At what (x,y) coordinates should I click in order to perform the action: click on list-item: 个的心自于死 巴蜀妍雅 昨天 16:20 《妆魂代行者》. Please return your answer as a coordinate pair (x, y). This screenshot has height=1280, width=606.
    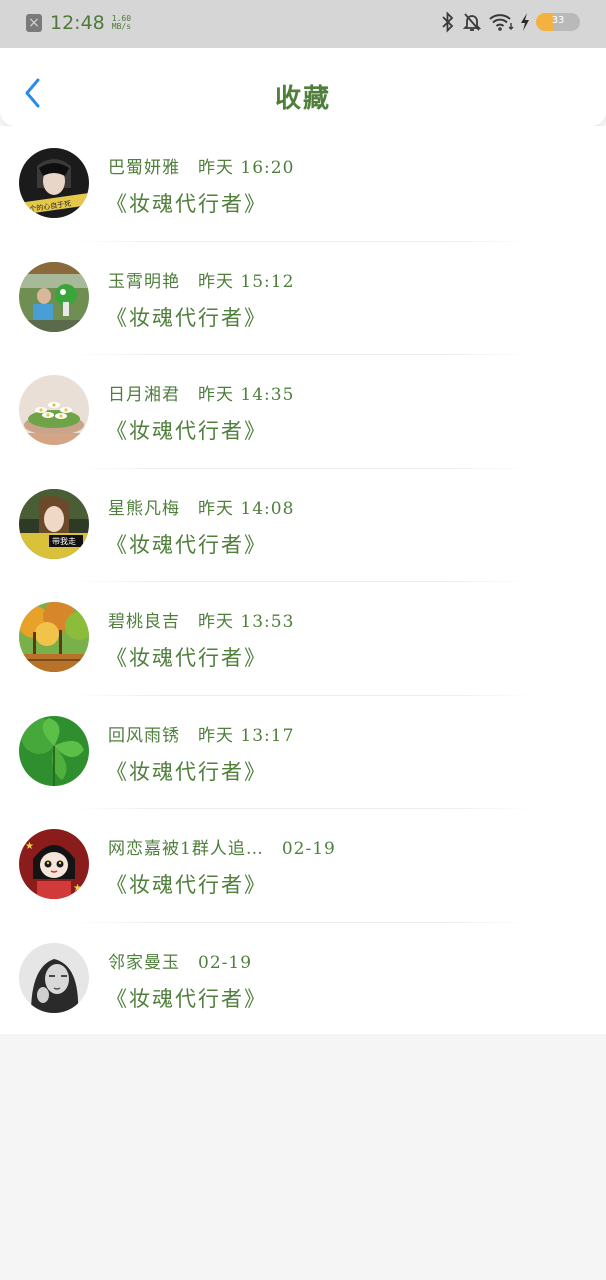
    Looking at the image, I should click on (303, 185).